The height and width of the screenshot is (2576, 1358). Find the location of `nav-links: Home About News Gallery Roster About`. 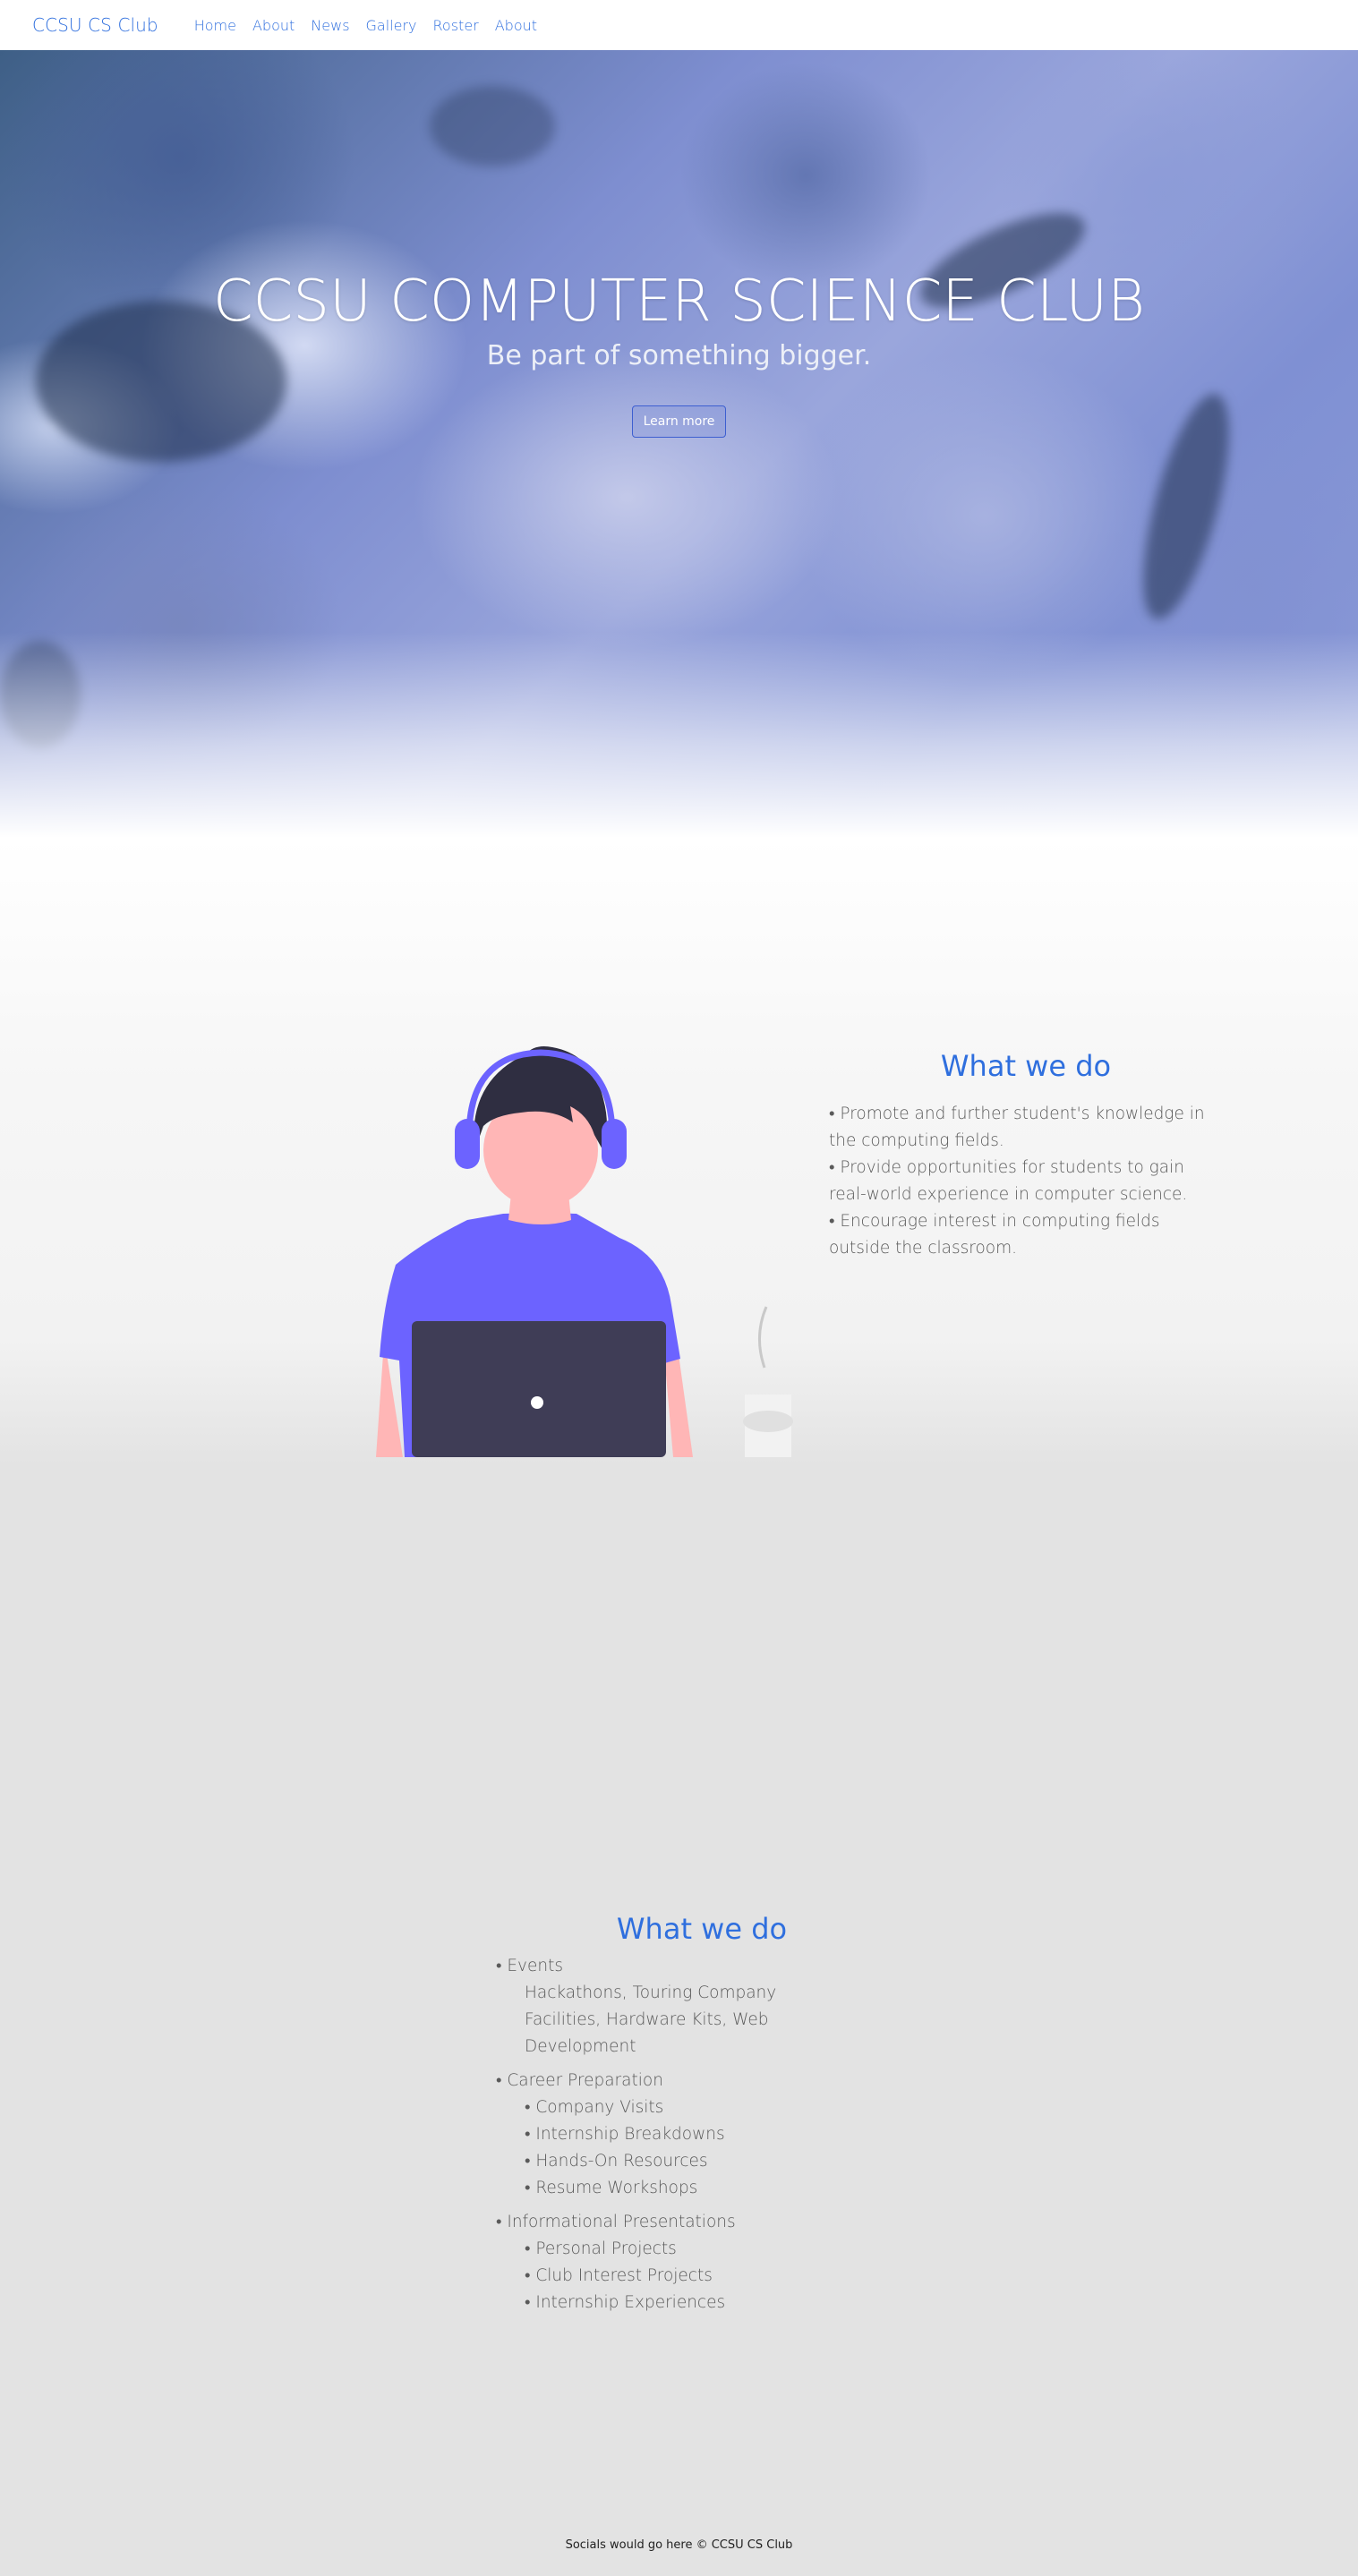

nav-links: Home About News Gallery Roster About is located at coordinates (373, 25).